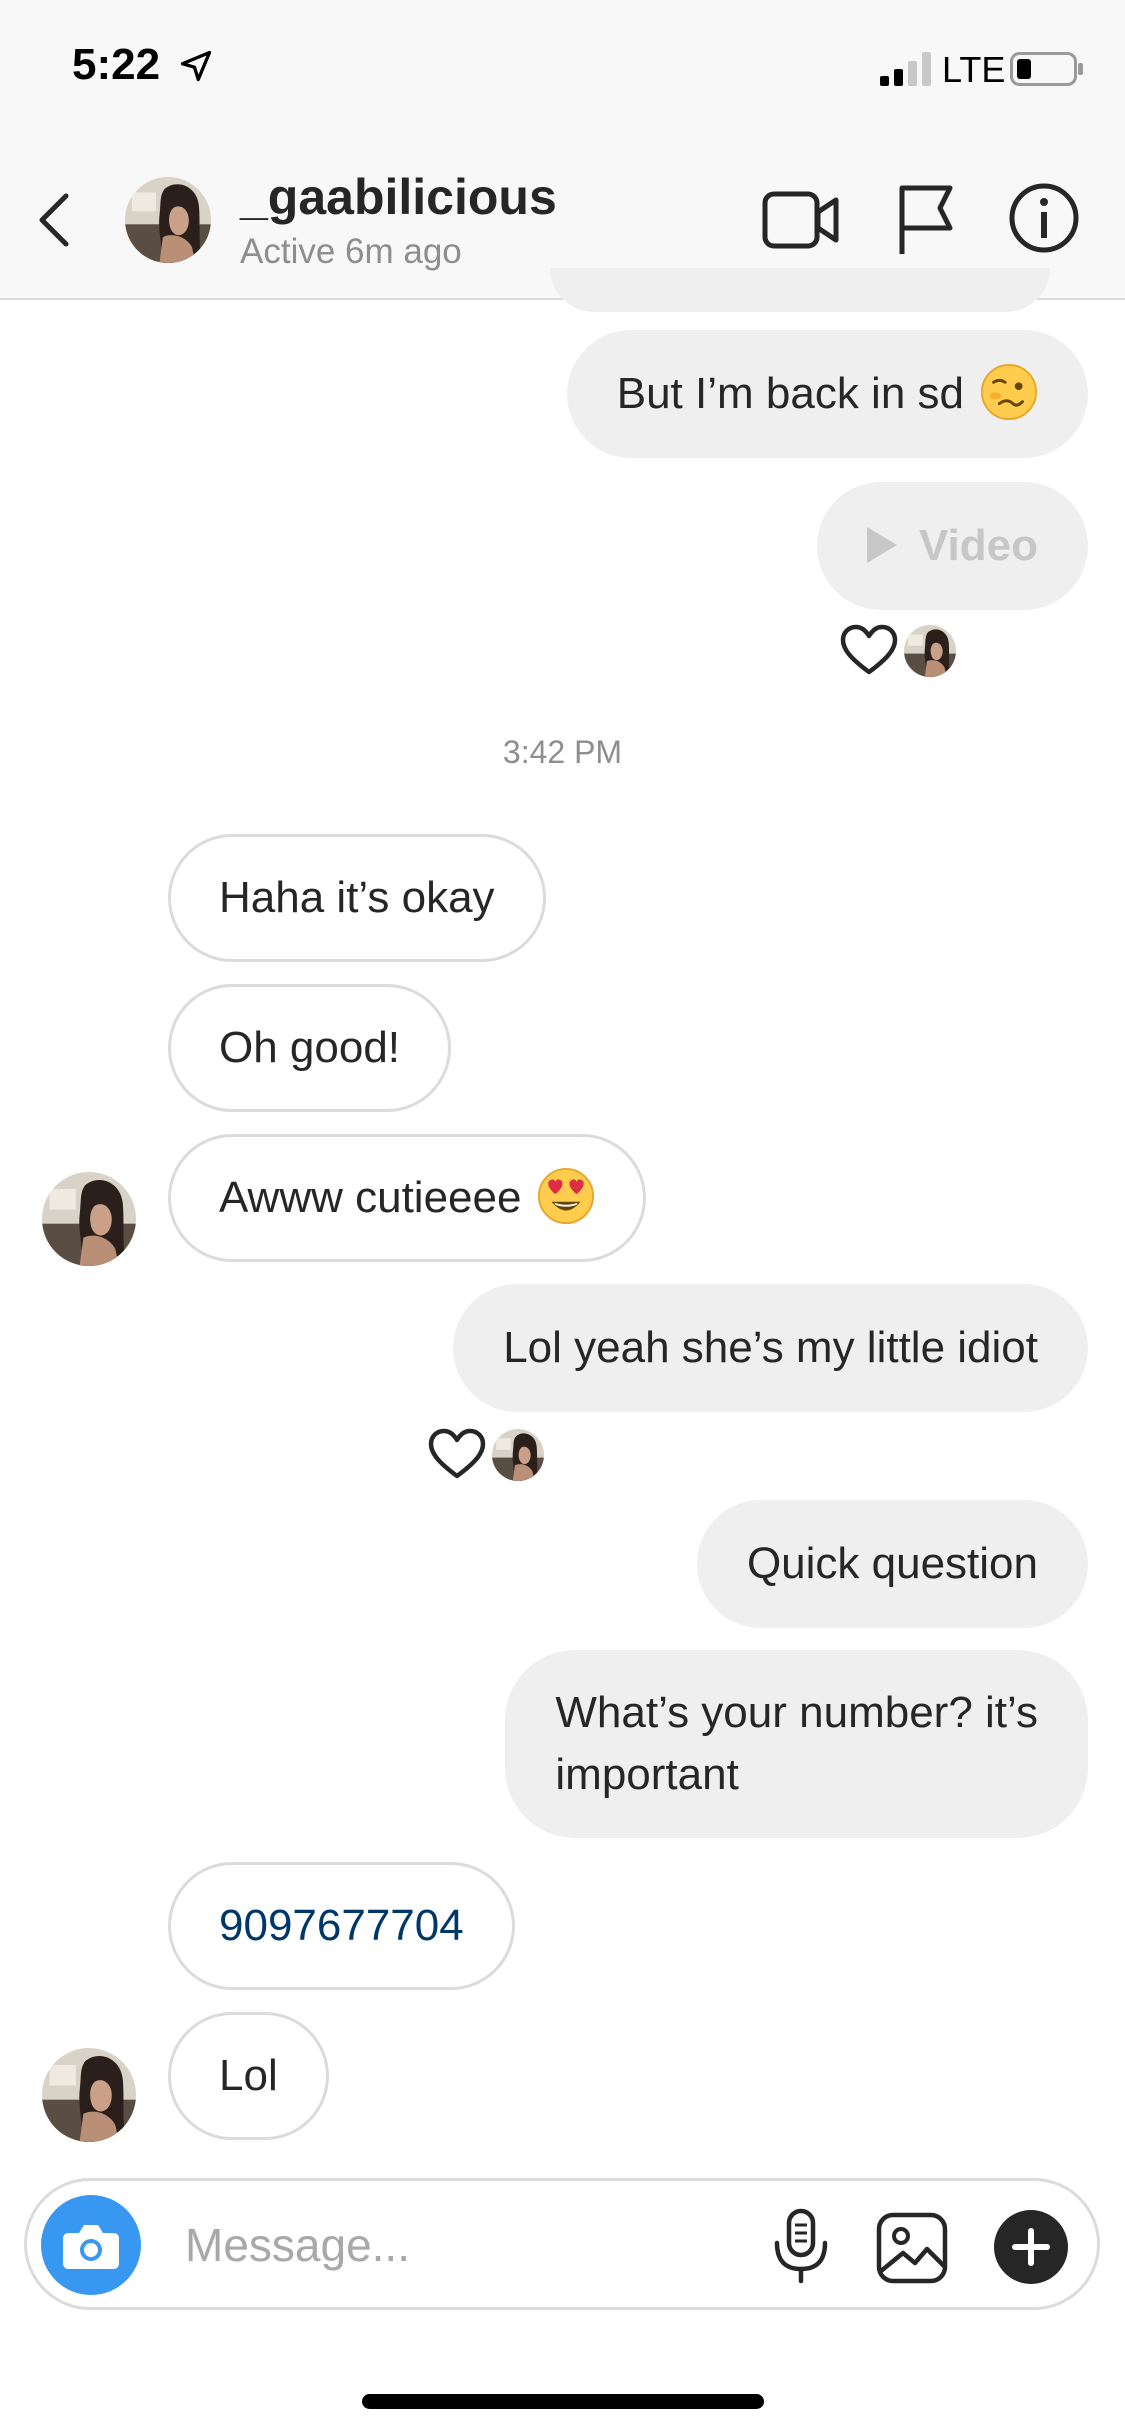 This screenshot has height=2436, width=1125. I want to click on microphone-icon, so click(801, 2246).